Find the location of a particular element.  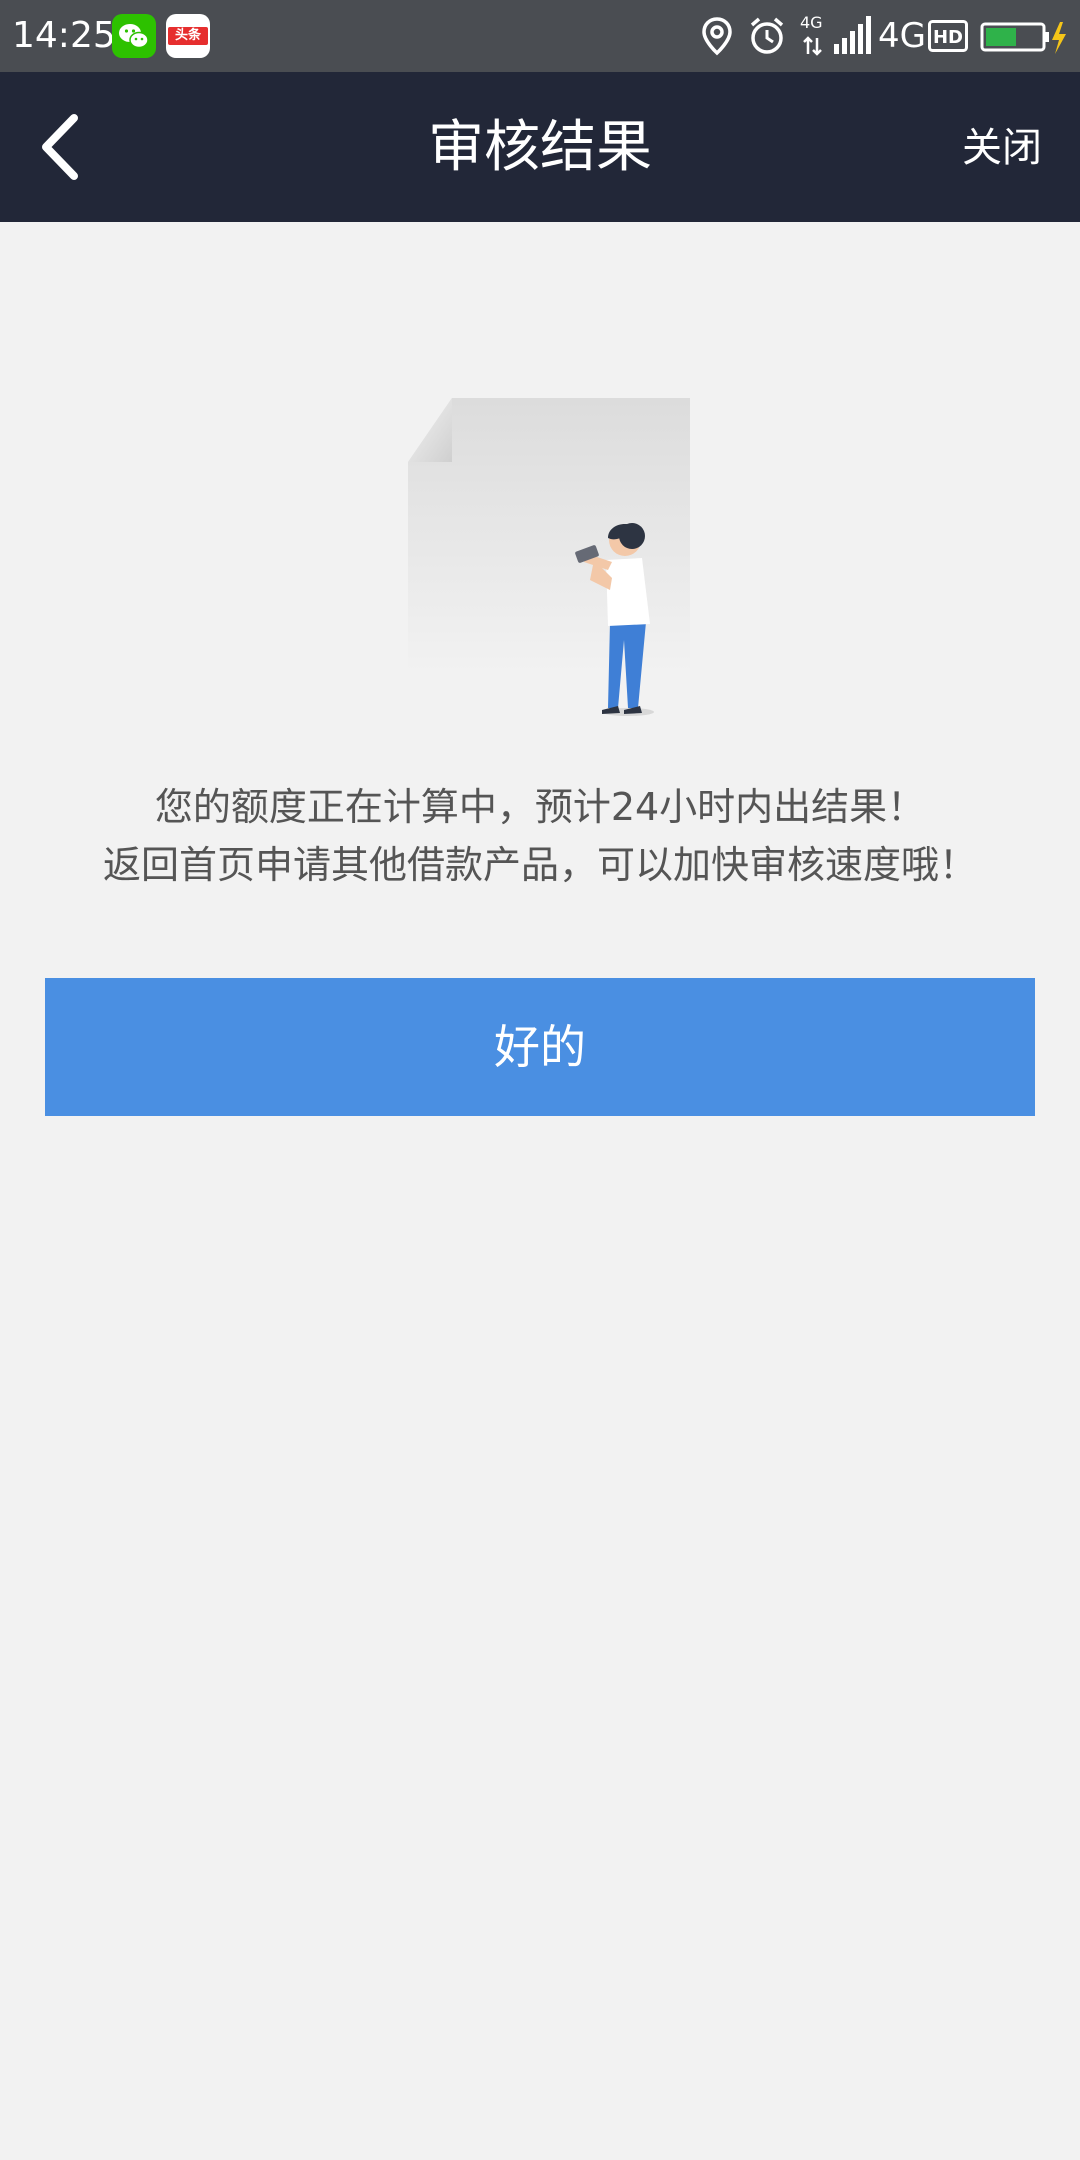

signal-icon is located at coordinates (852, 35).